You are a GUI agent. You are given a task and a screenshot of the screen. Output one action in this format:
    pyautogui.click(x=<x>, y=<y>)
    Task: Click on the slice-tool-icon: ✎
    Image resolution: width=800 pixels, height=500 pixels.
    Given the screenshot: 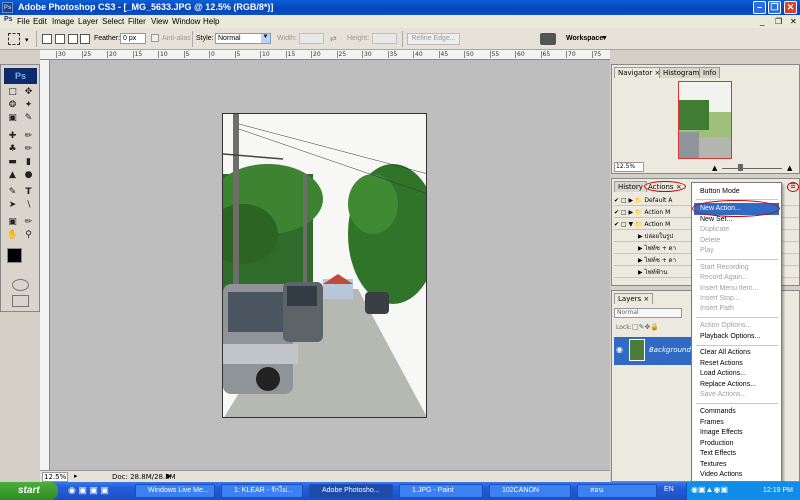 What is the action you would take?
    pyautogui.click(x=28, y=118)
    